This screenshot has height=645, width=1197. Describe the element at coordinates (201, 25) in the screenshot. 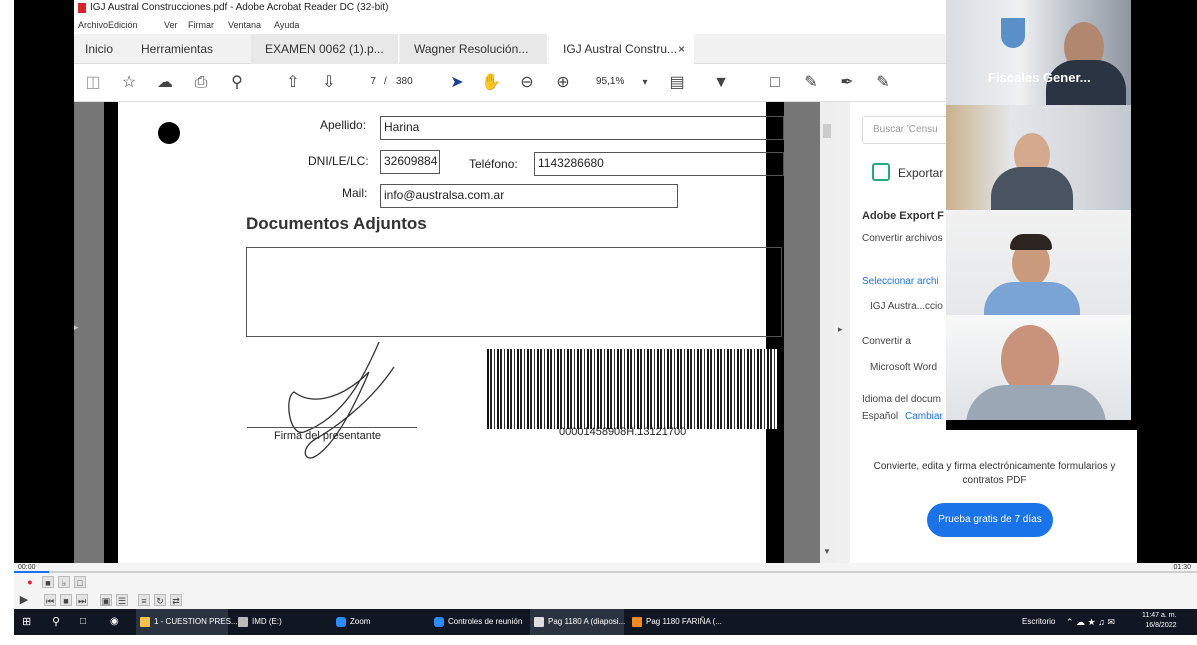

I see `menu-firmar: Firmar` at that location.